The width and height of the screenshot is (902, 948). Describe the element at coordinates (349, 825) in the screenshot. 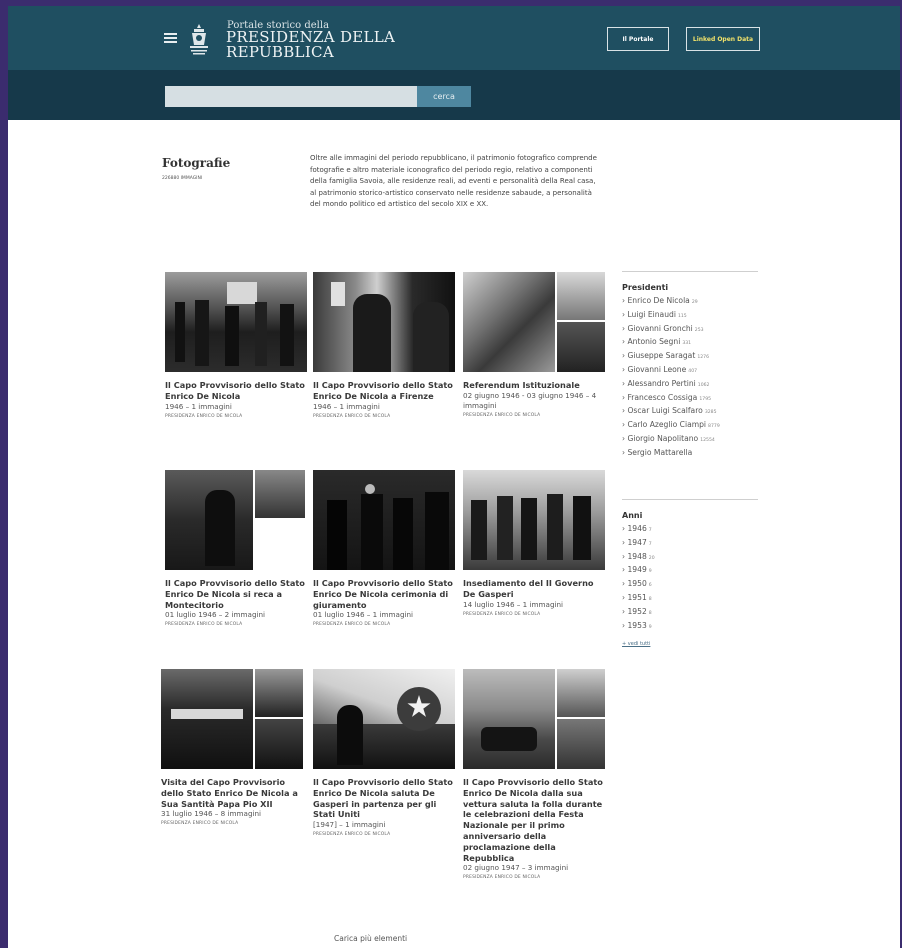

I see `card-meta: [1947] – 1 immagini` at that location.